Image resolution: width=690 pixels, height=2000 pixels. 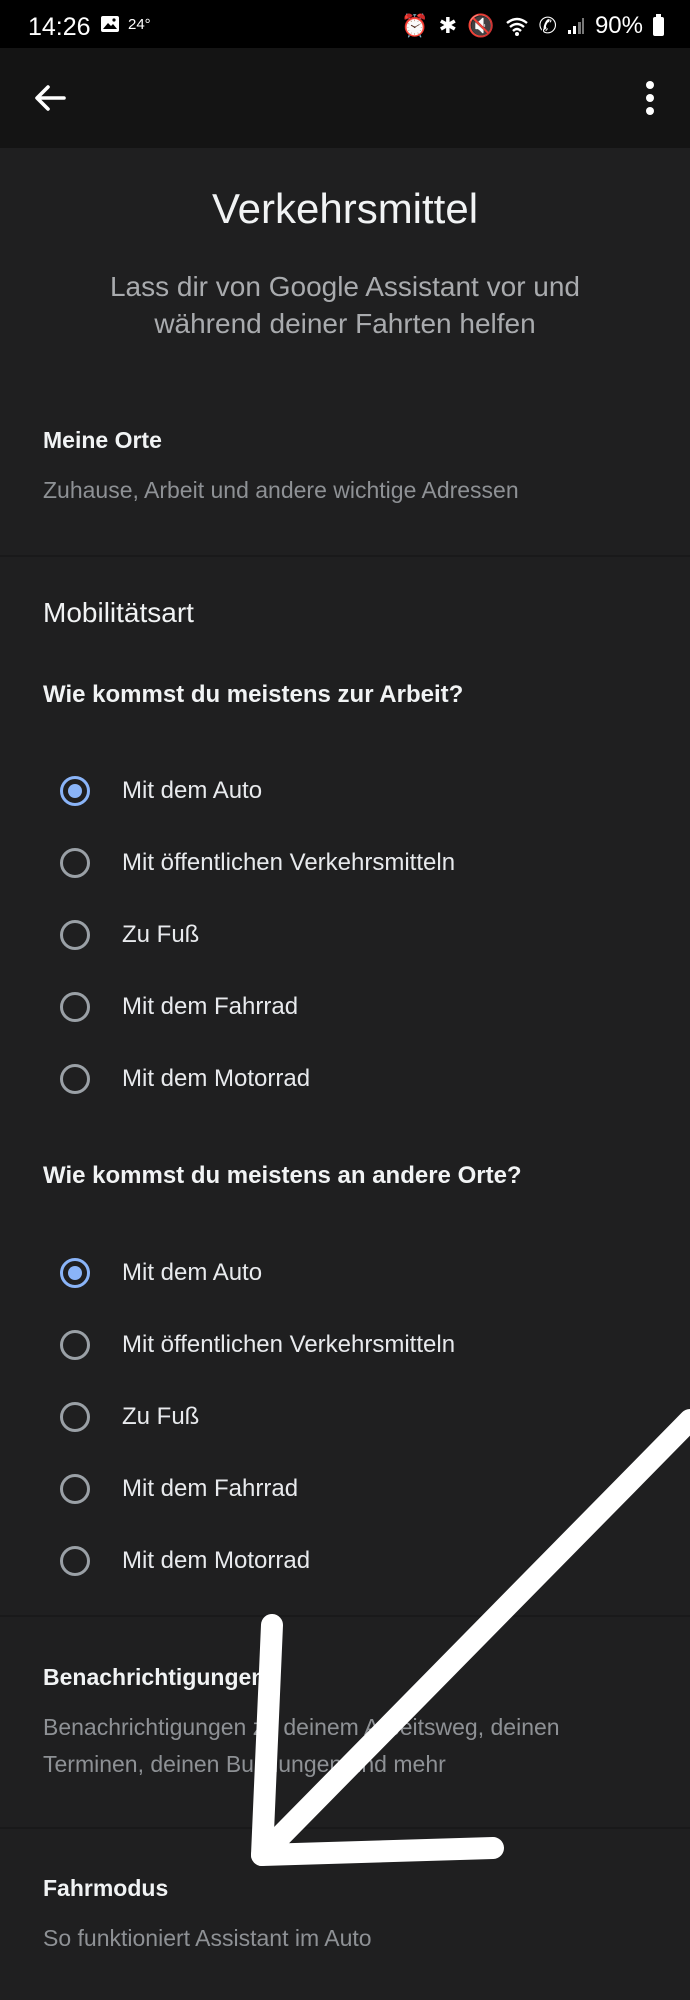 I want to click on other-option-motorcycle: Mit dem Motorrad, so click(x=185, y=1561).